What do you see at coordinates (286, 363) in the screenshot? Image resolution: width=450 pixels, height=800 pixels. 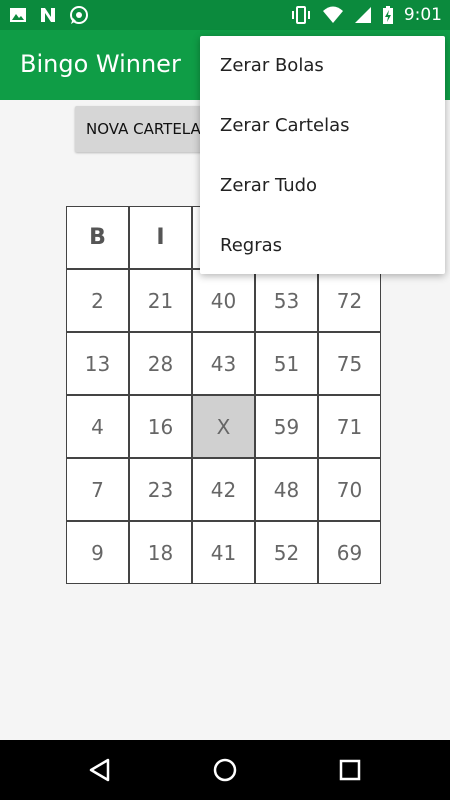 I see `card-cell: 51` at bounding box center [286, 363].